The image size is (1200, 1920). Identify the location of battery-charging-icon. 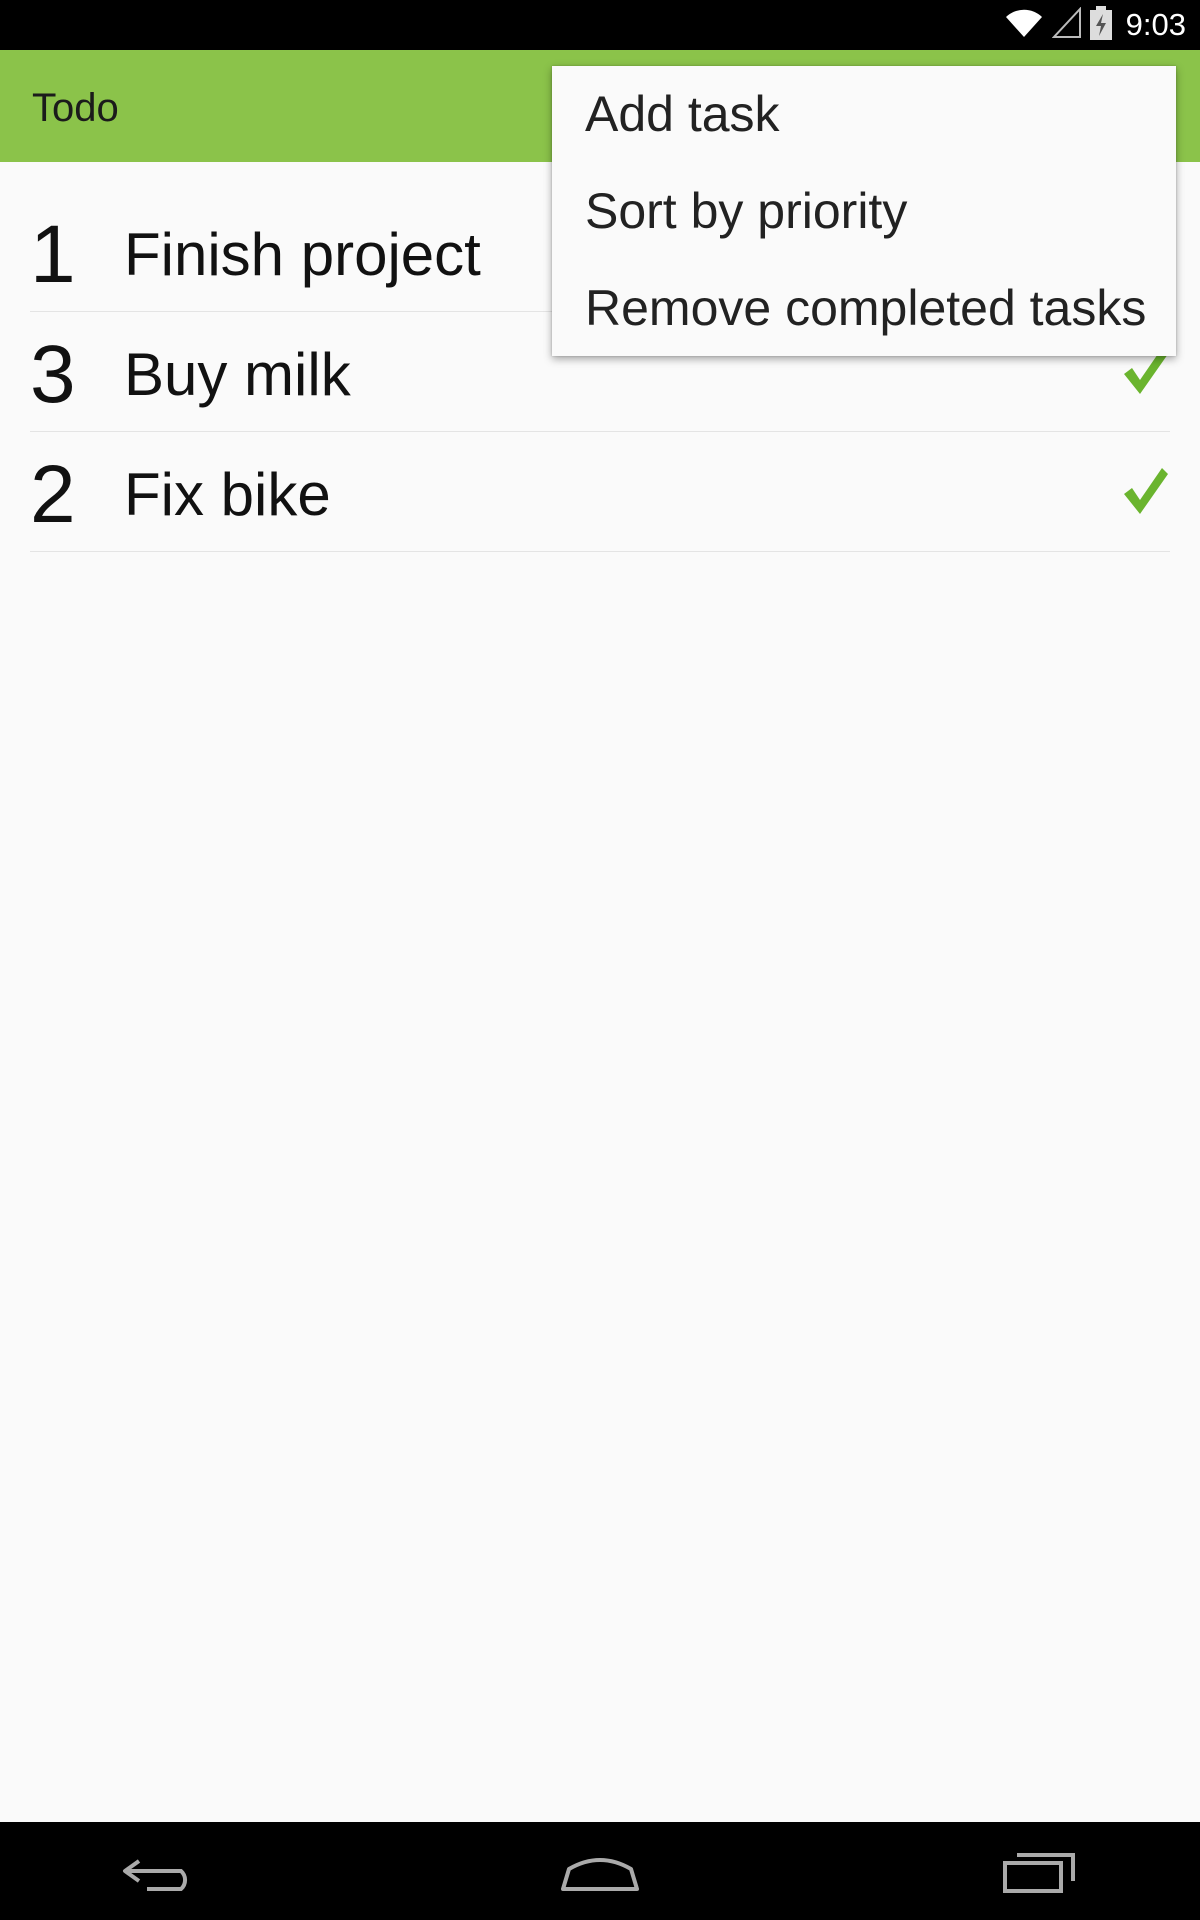
(1100, 25).